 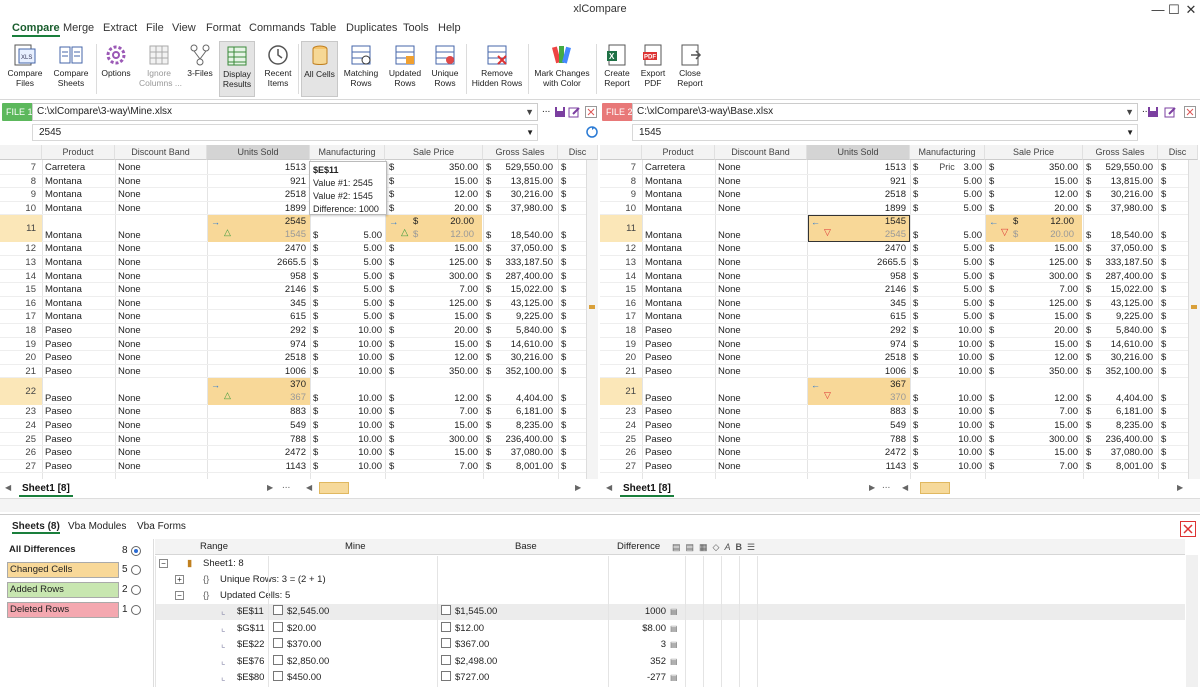 I want to click on column-header: Discount Band, so click(x=761, y=152).